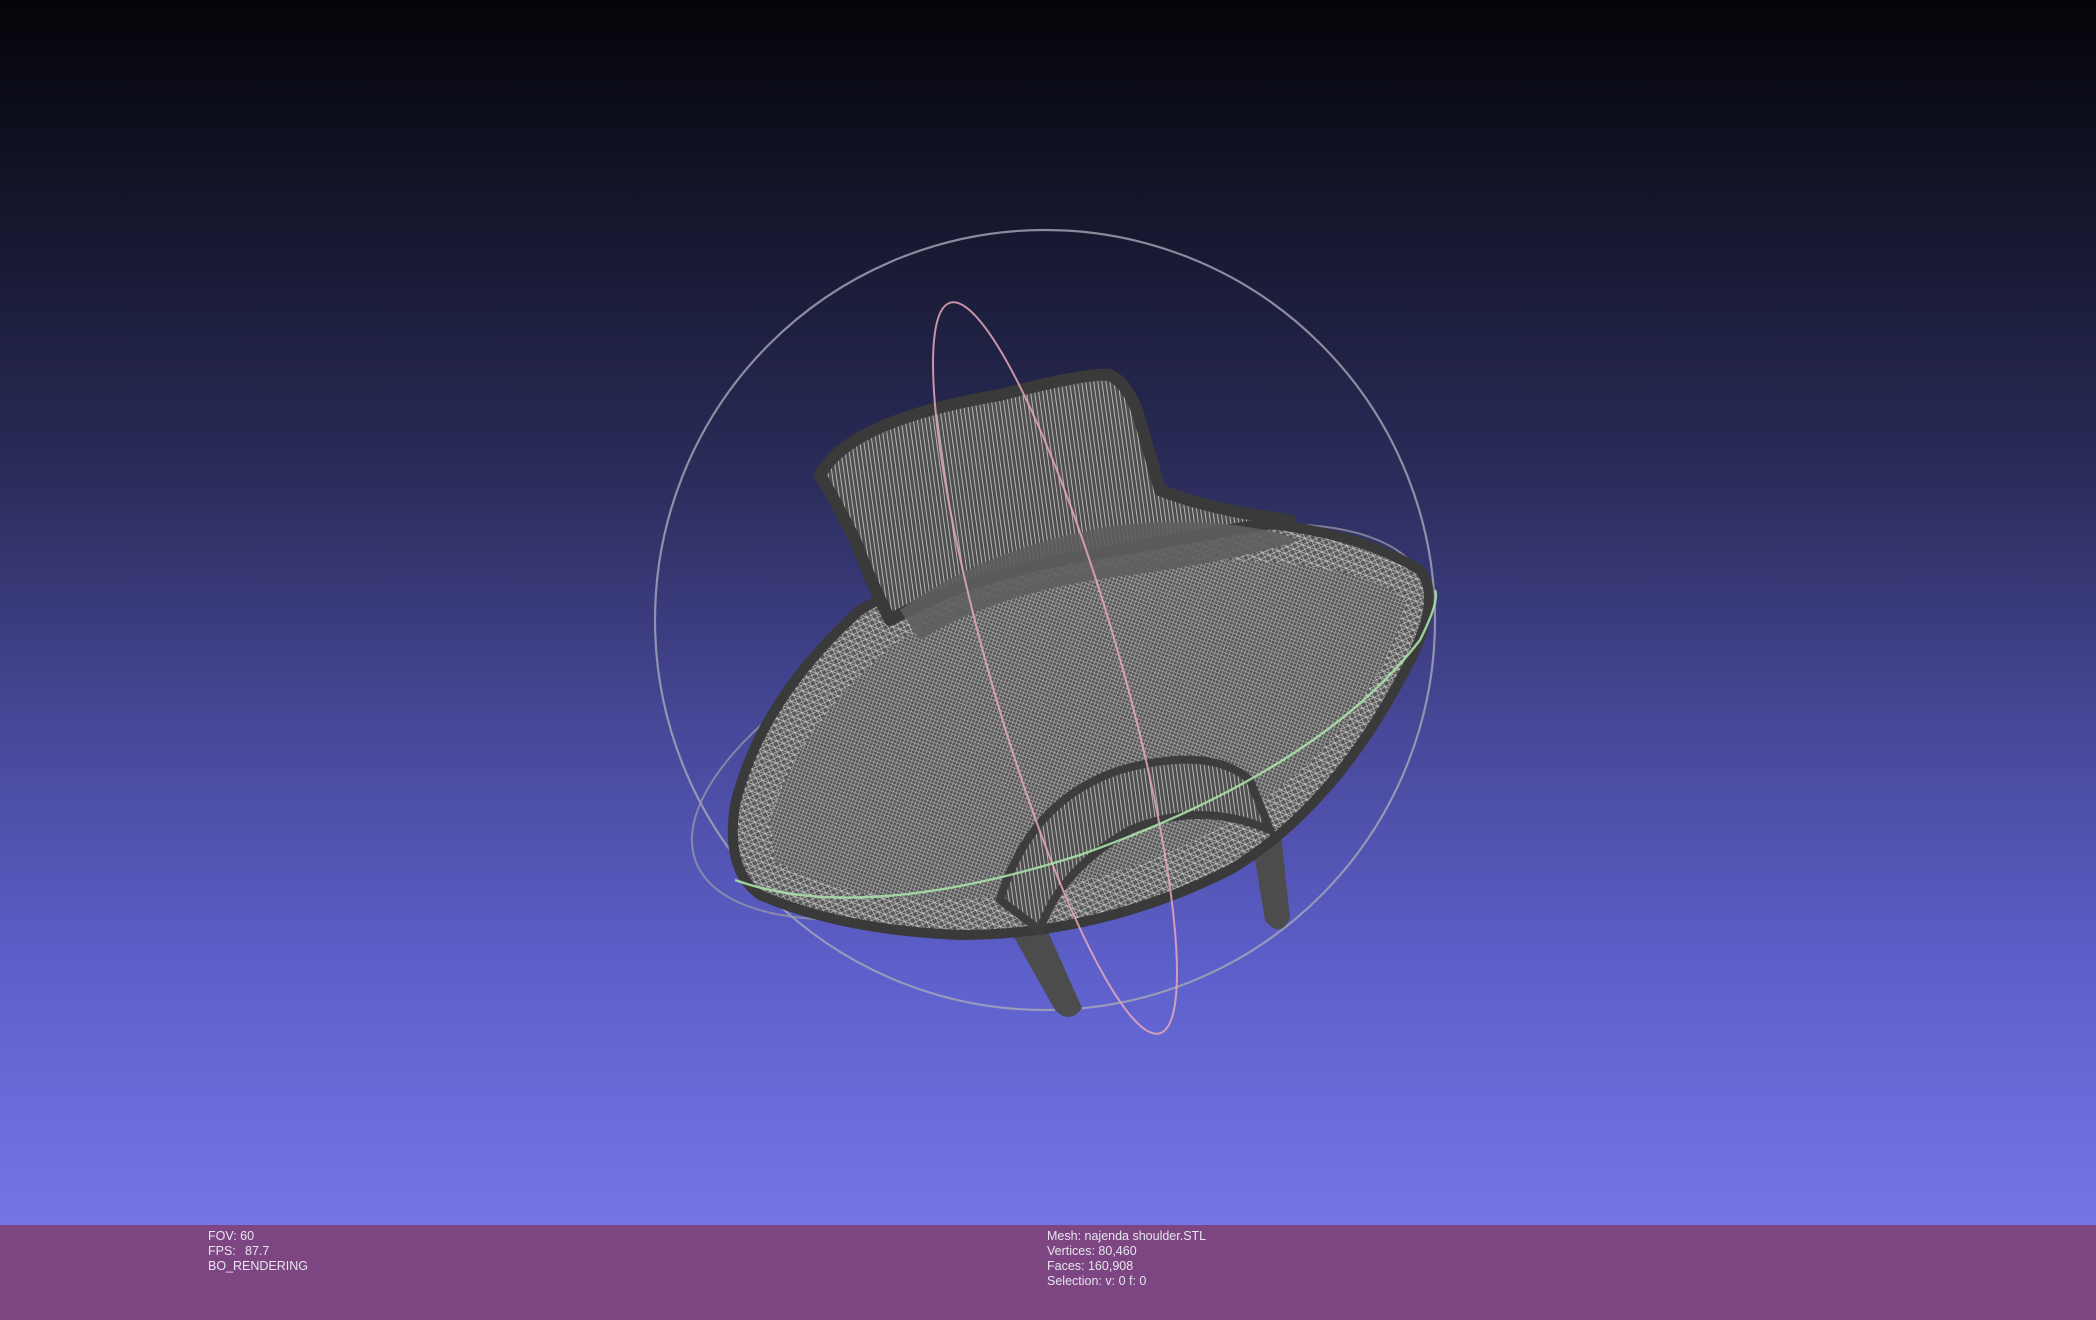 The image size is (2096, 1320). What do you see at coordinates (1090, 1266) in the screenshot?
I see `faces-count-label: Faces: 160,908` at bounding box center [1090, 1266].